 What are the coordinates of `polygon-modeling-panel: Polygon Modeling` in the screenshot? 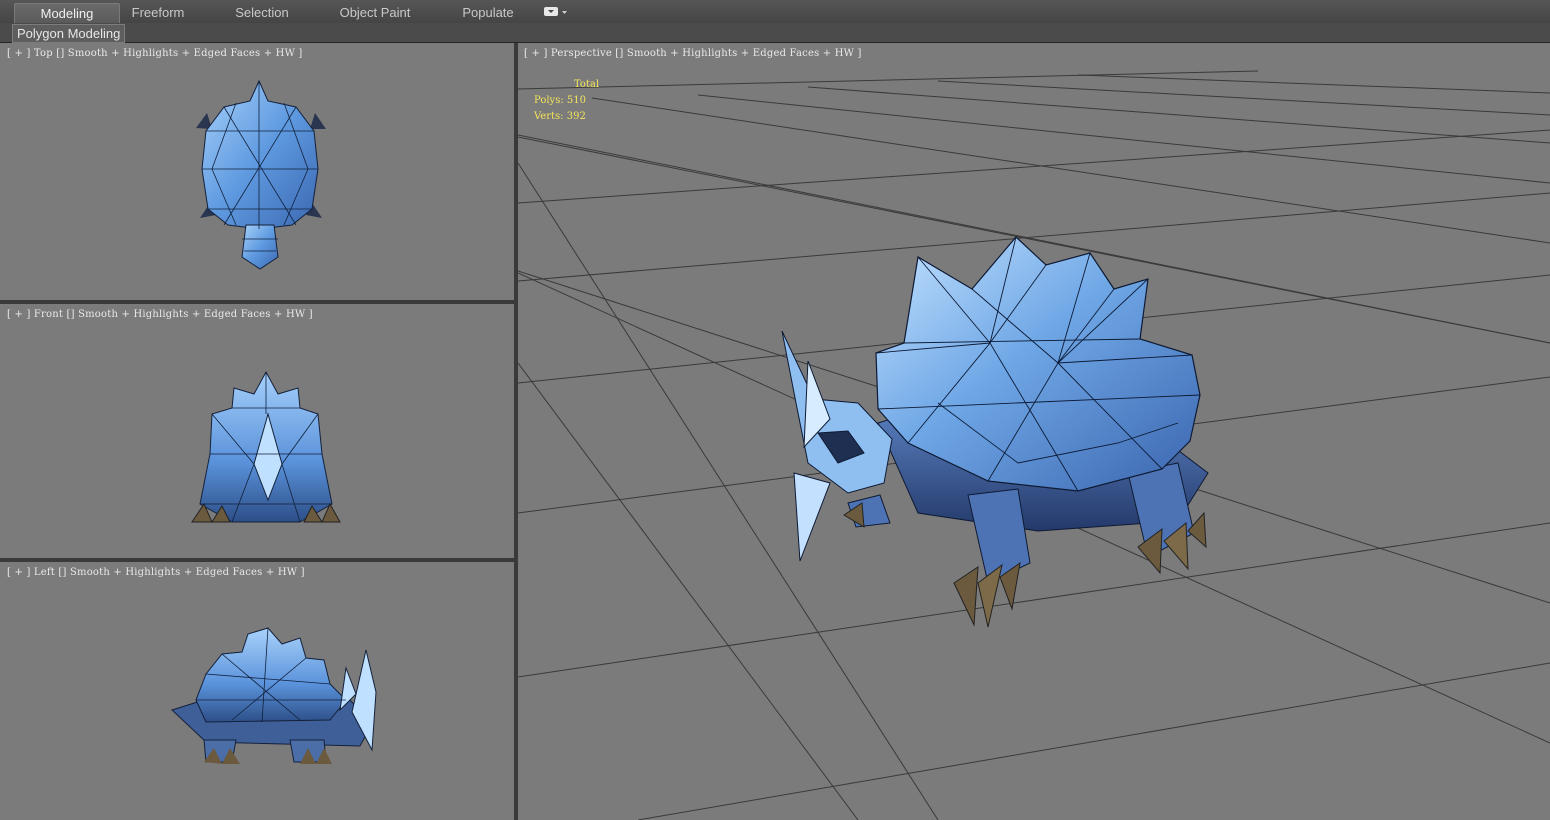 It's located at (69, 33).